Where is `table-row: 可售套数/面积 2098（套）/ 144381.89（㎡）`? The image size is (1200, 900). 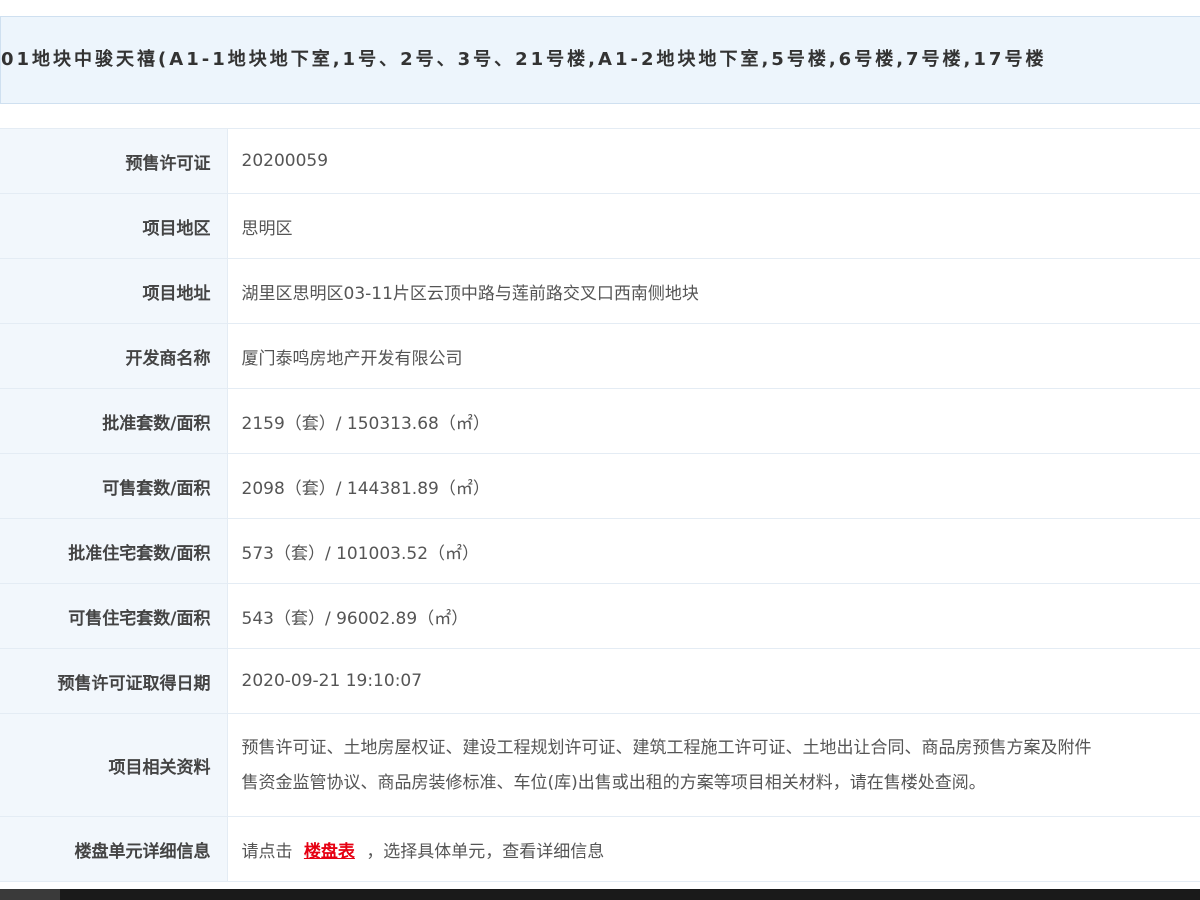 table-row: 可售套数/面积 2098（套）/ 144381.89（㎡） is located at coordinates (600, 486).